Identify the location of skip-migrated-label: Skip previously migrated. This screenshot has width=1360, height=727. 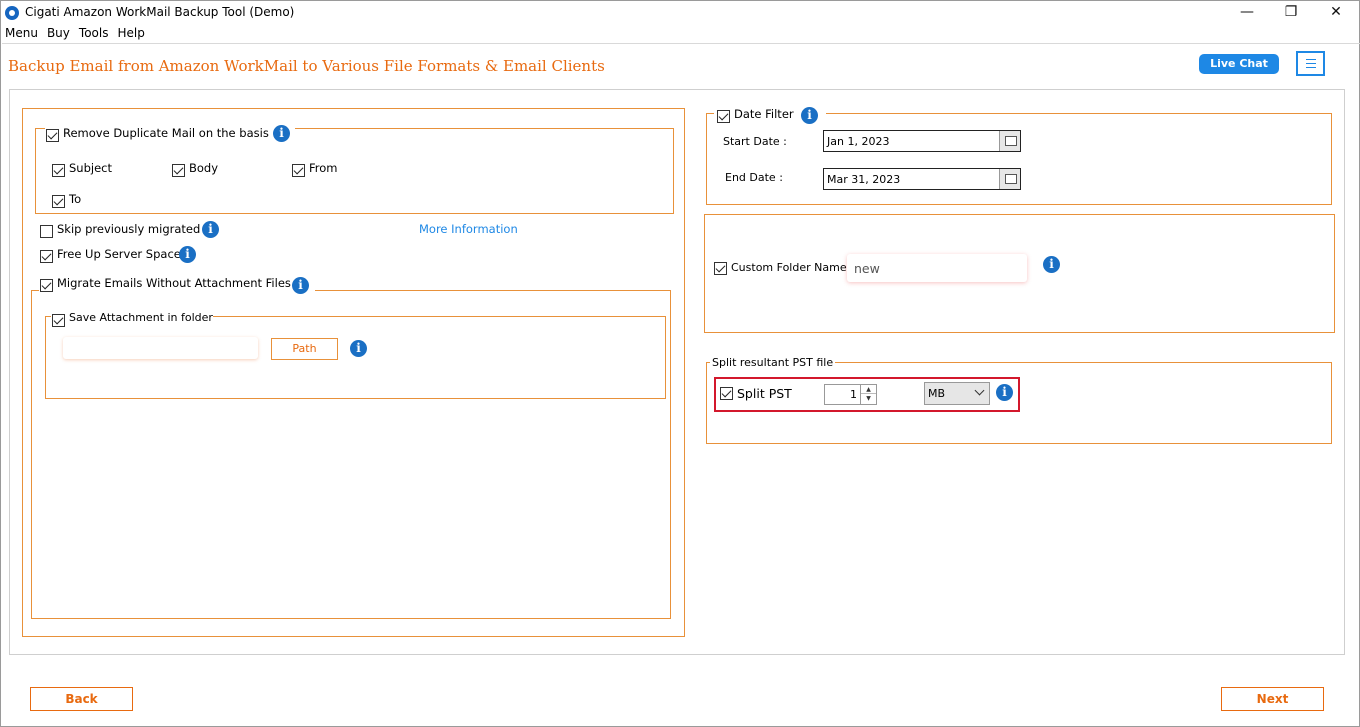
(129, 229).